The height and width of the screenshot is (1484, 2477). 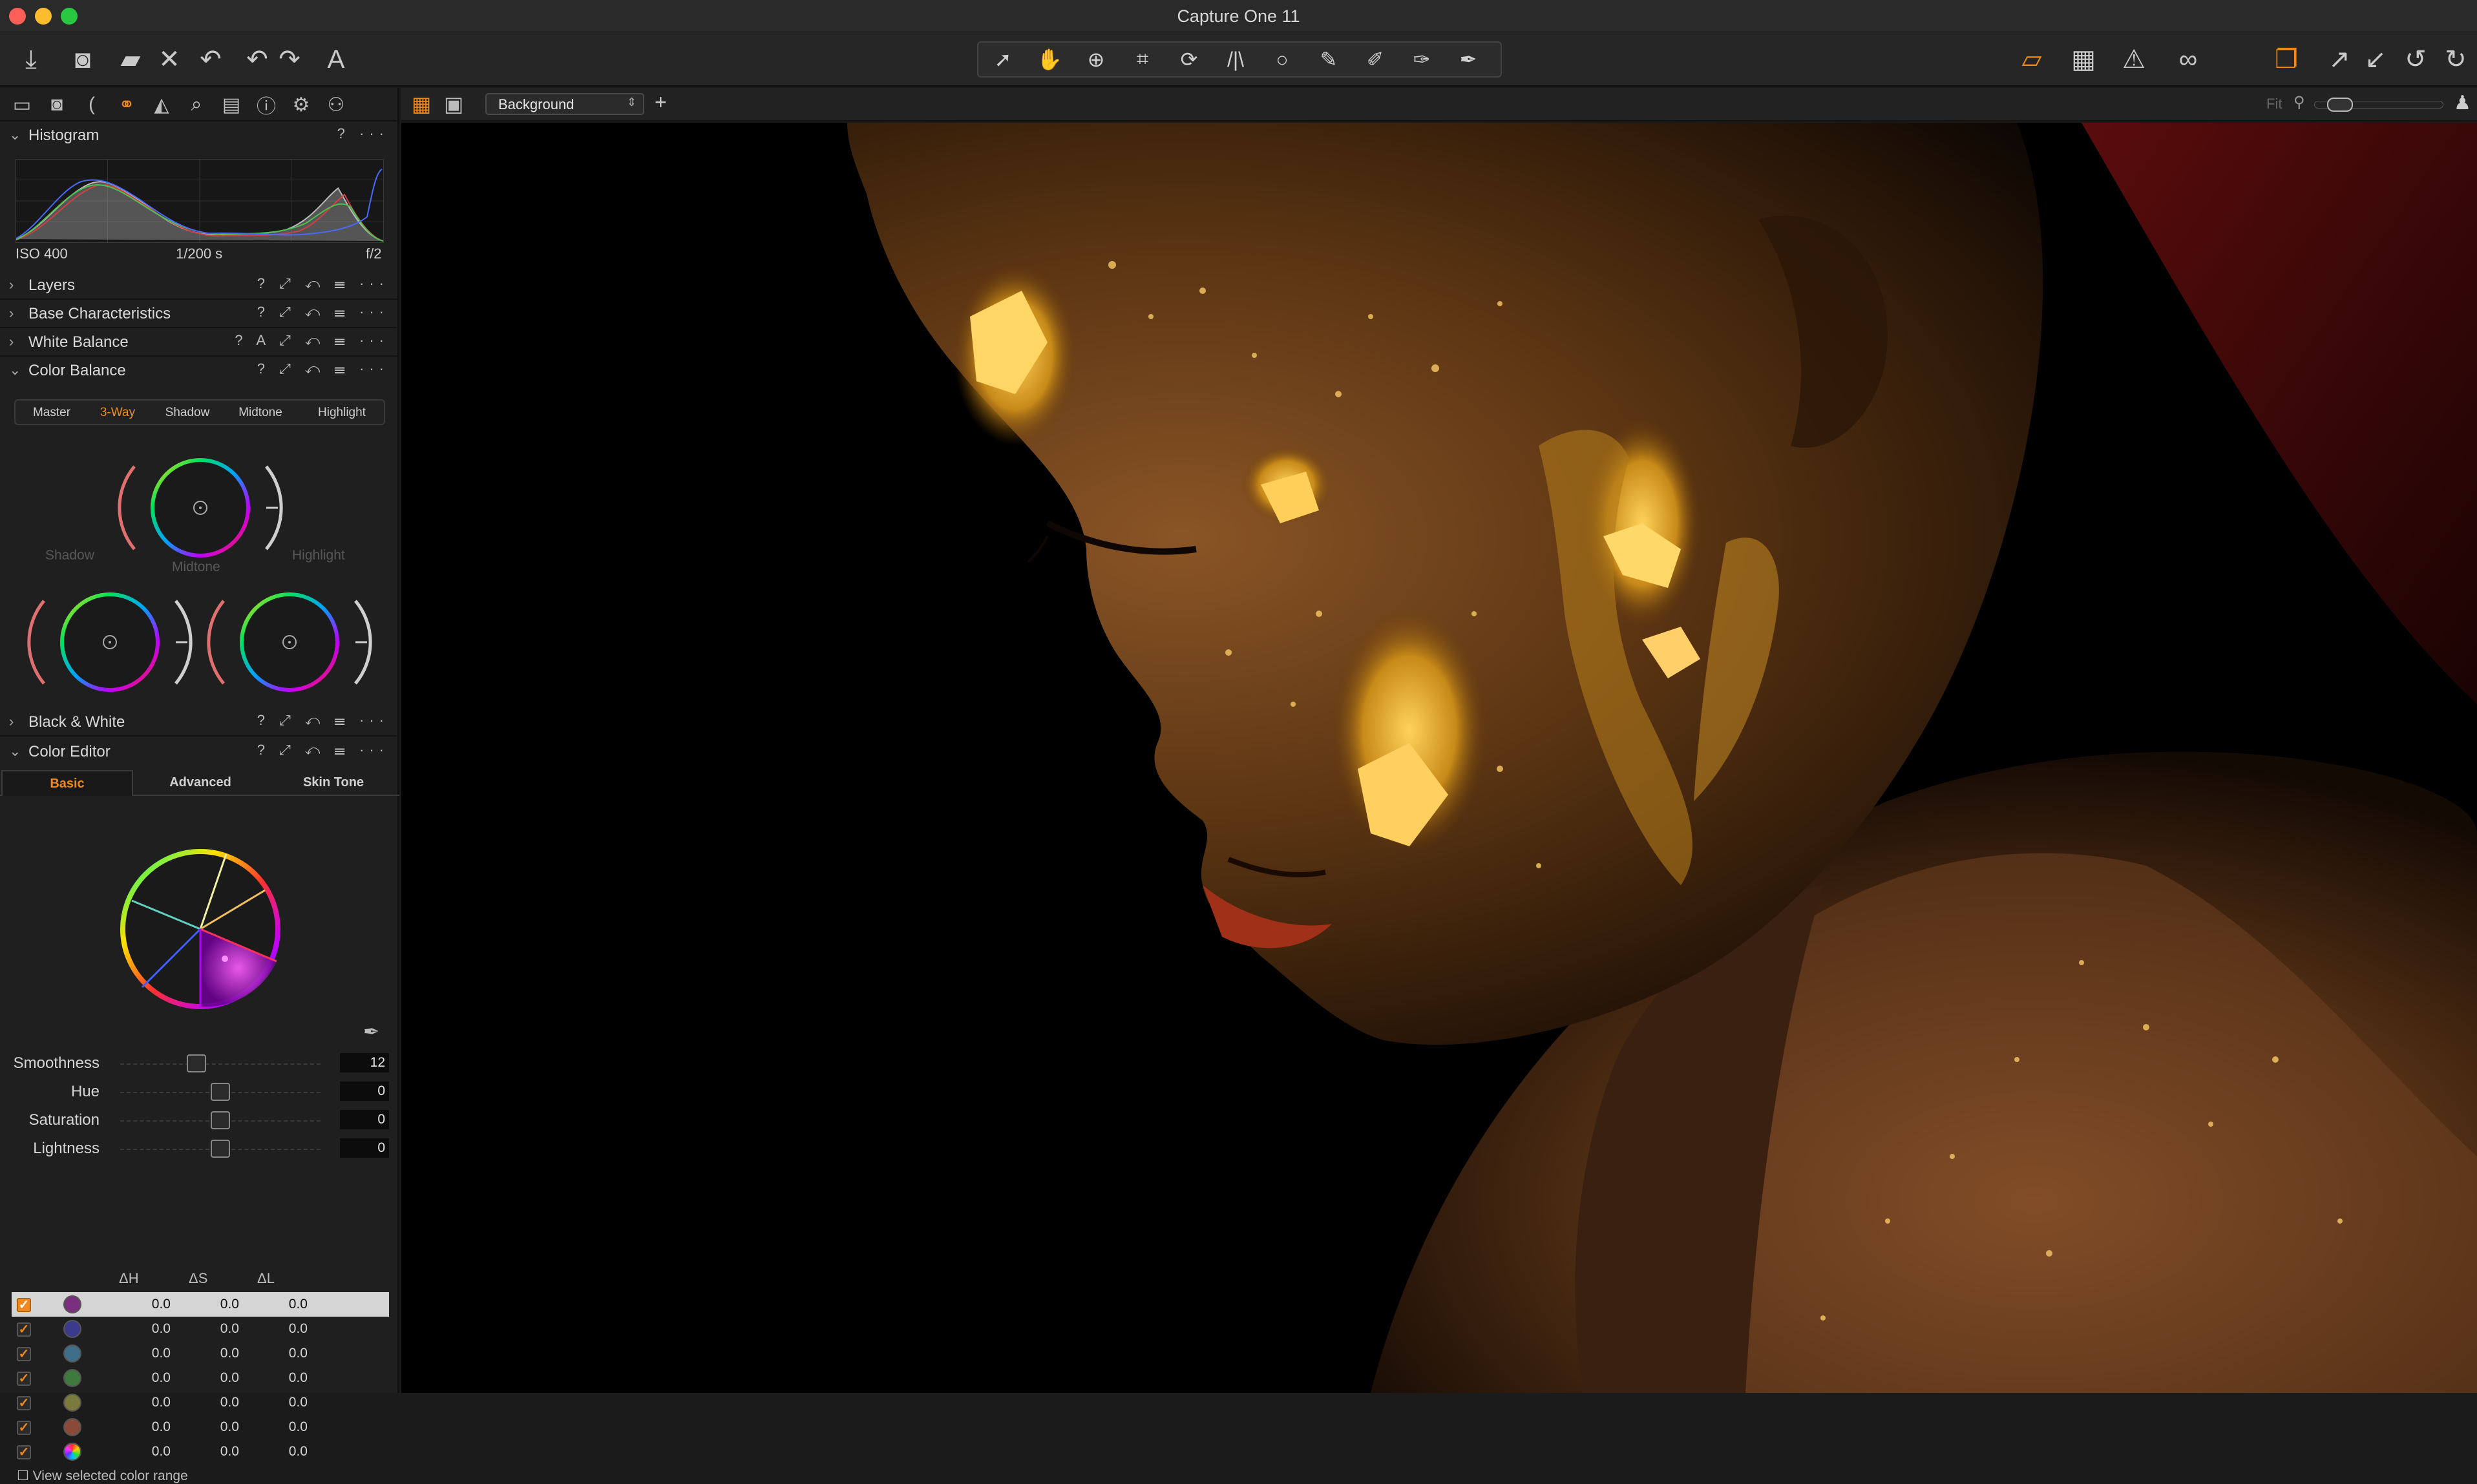 What do you see at coordinates (365, 1091) in the screenshot?
I see `hue-value: 0` at bounding box center [365, 1091].